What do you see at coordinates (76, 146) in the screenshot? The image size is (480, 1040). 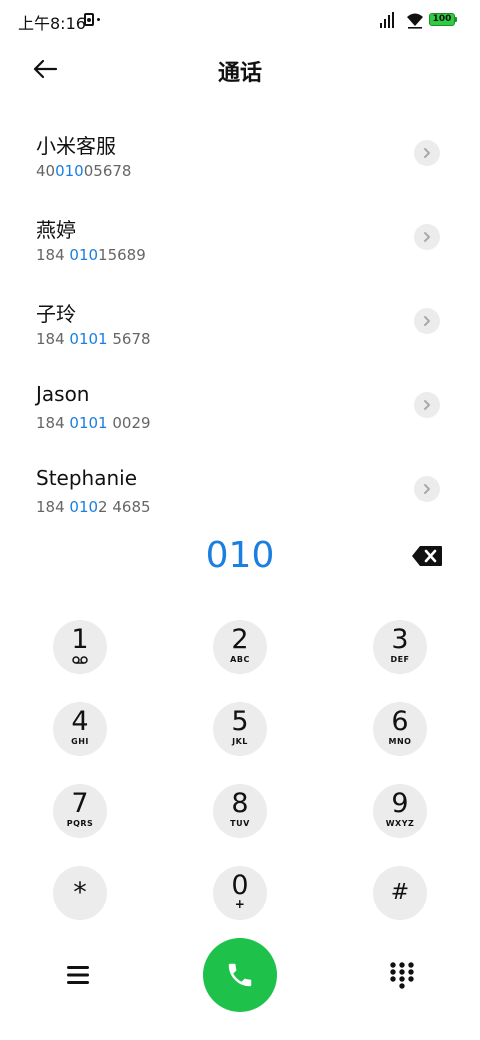 I see `contact-name: 小米客服` at bounding box center [76, 146].